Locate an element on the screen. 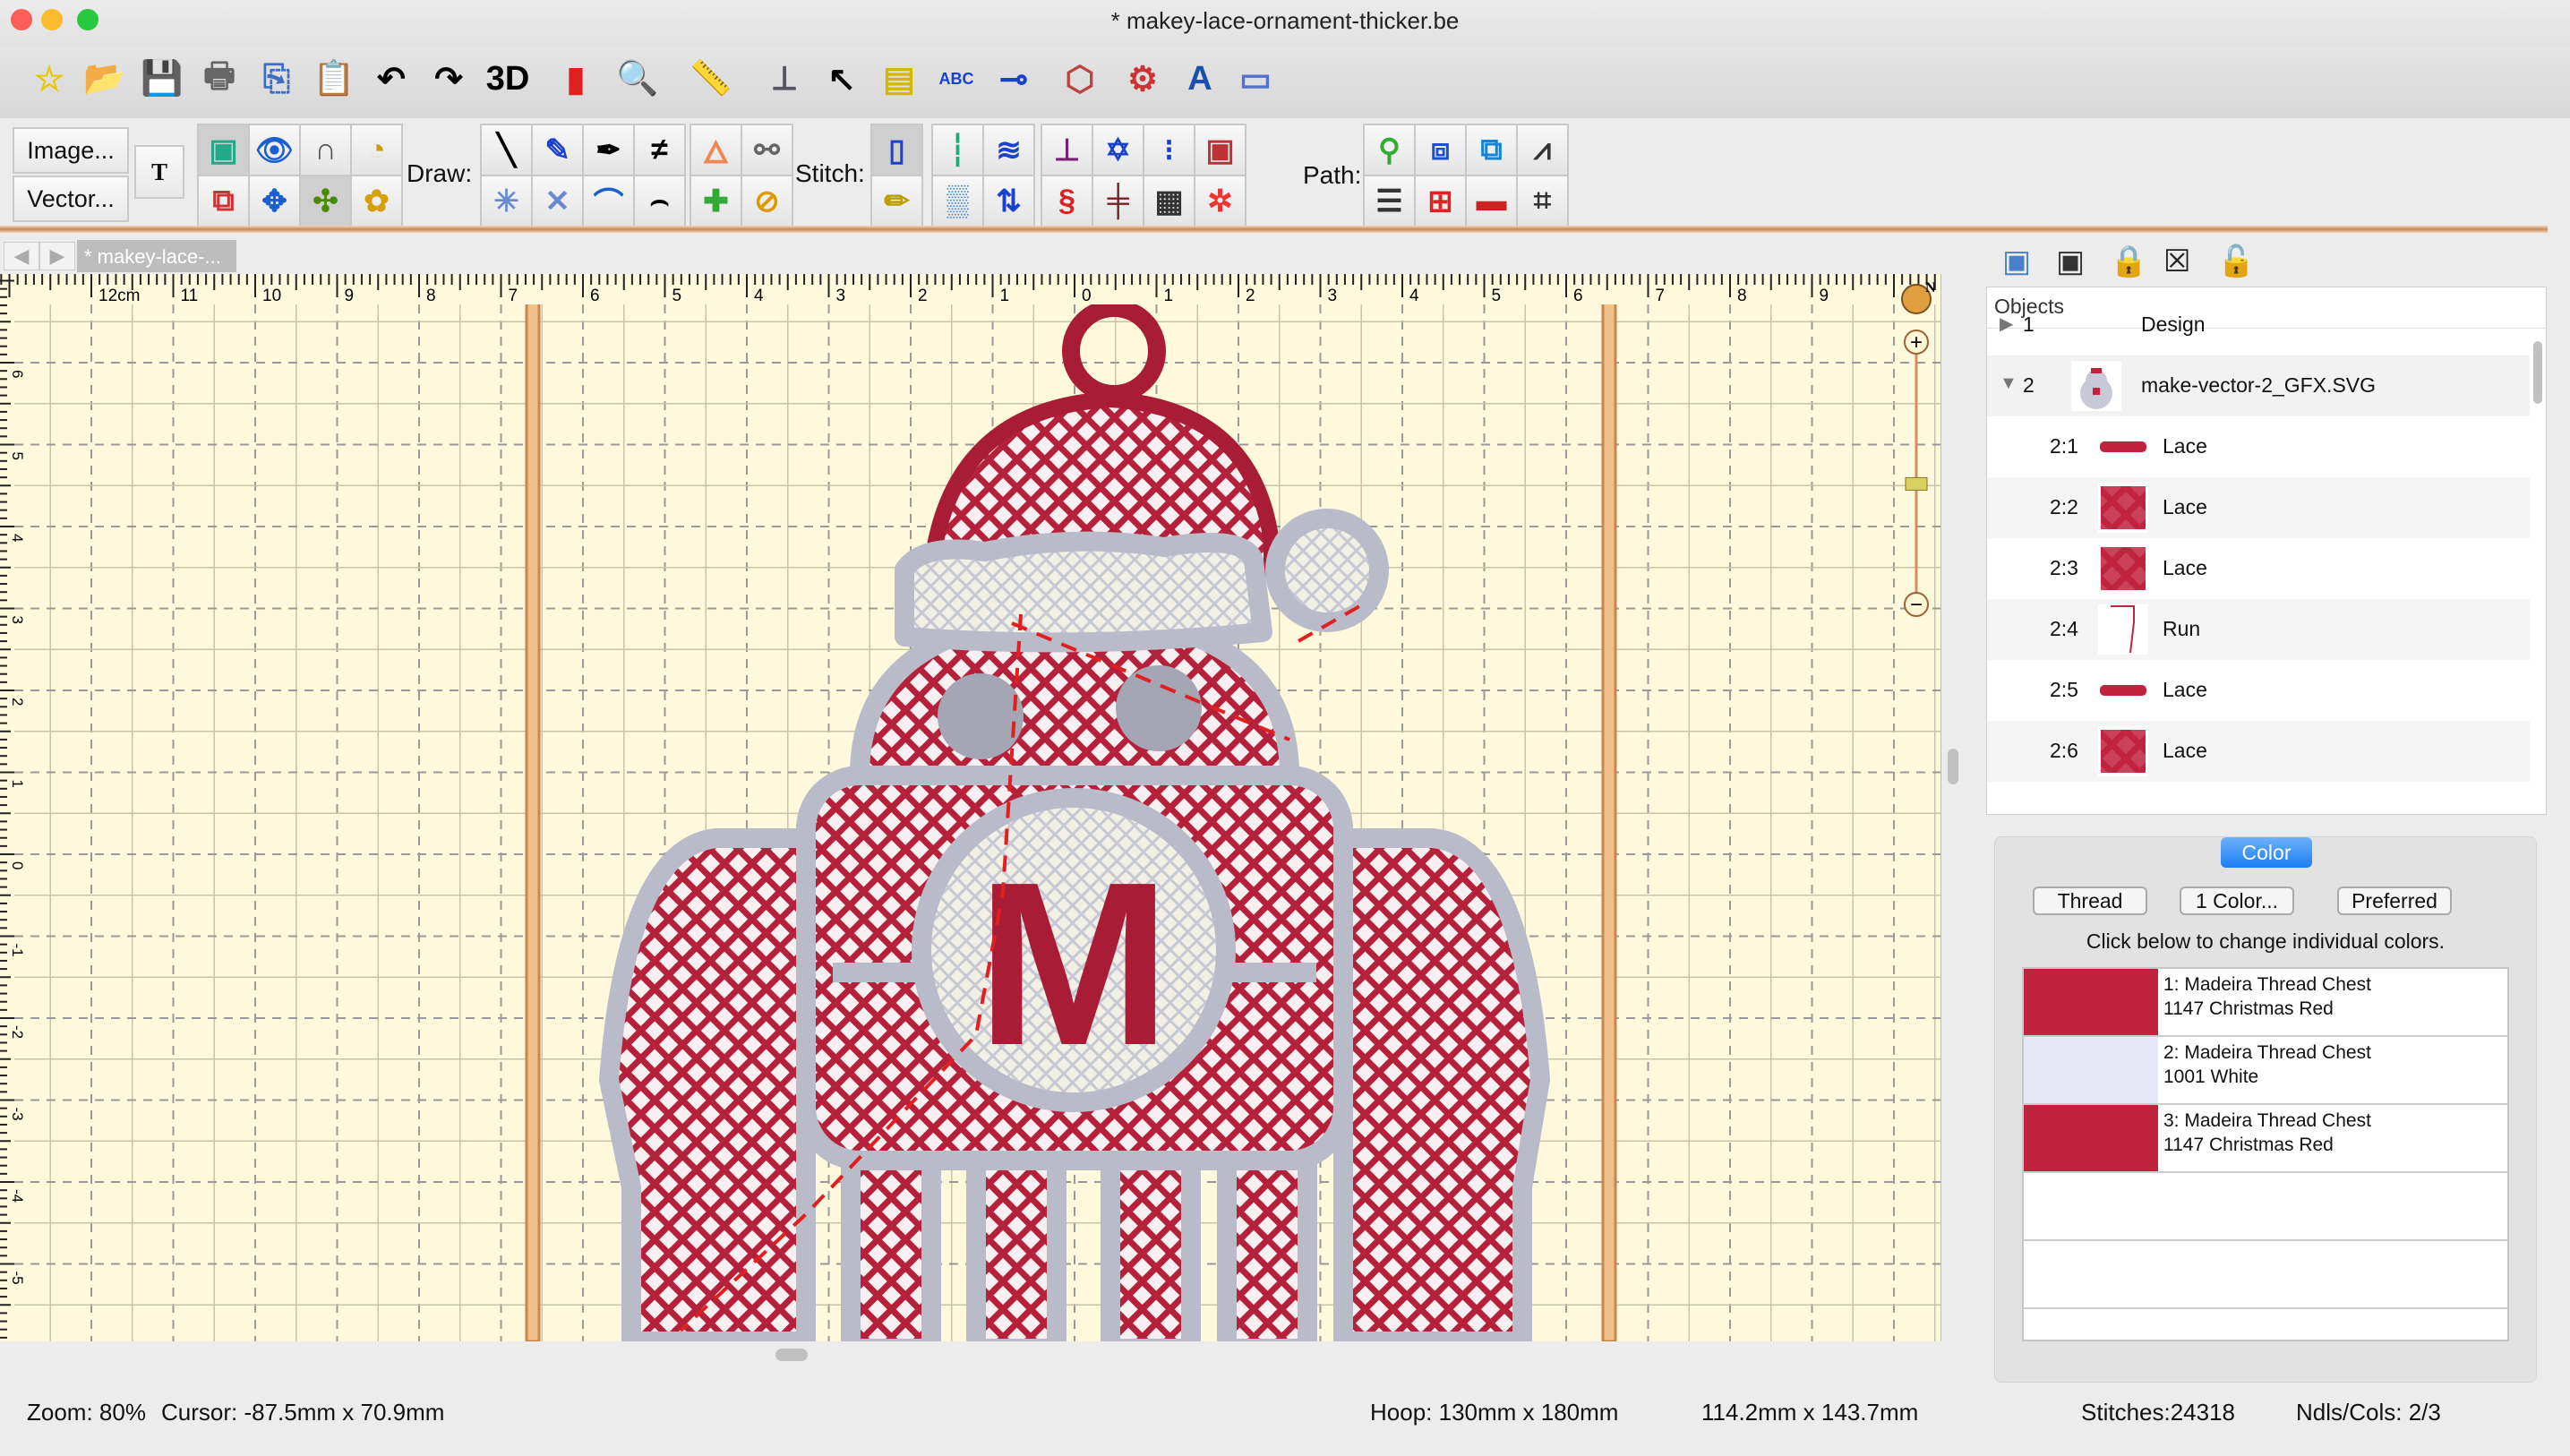 The image size is (2570, 1456). bezier-icon: ⌒ is located at coordinates (608, 201).